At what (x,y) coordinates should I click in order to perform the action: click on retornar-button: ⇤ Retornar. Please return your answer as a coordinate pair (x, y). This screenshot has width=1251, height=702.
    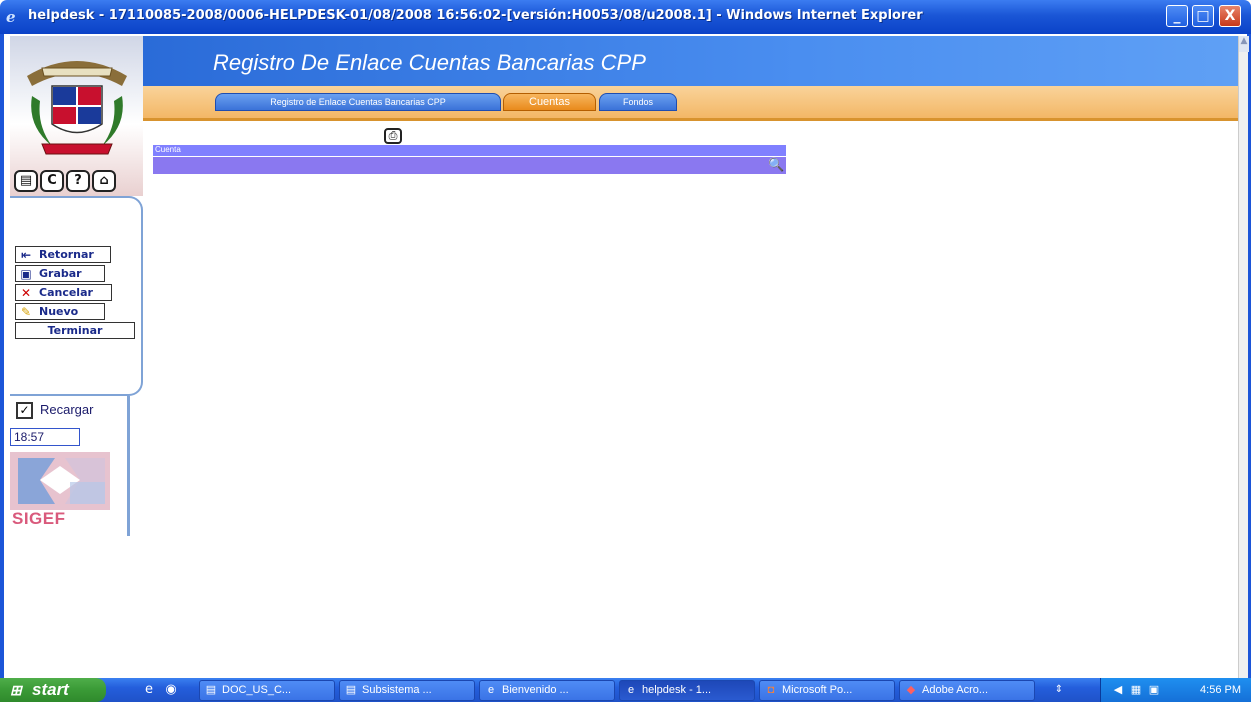
    Looking at the image, I should click on (63, 254).